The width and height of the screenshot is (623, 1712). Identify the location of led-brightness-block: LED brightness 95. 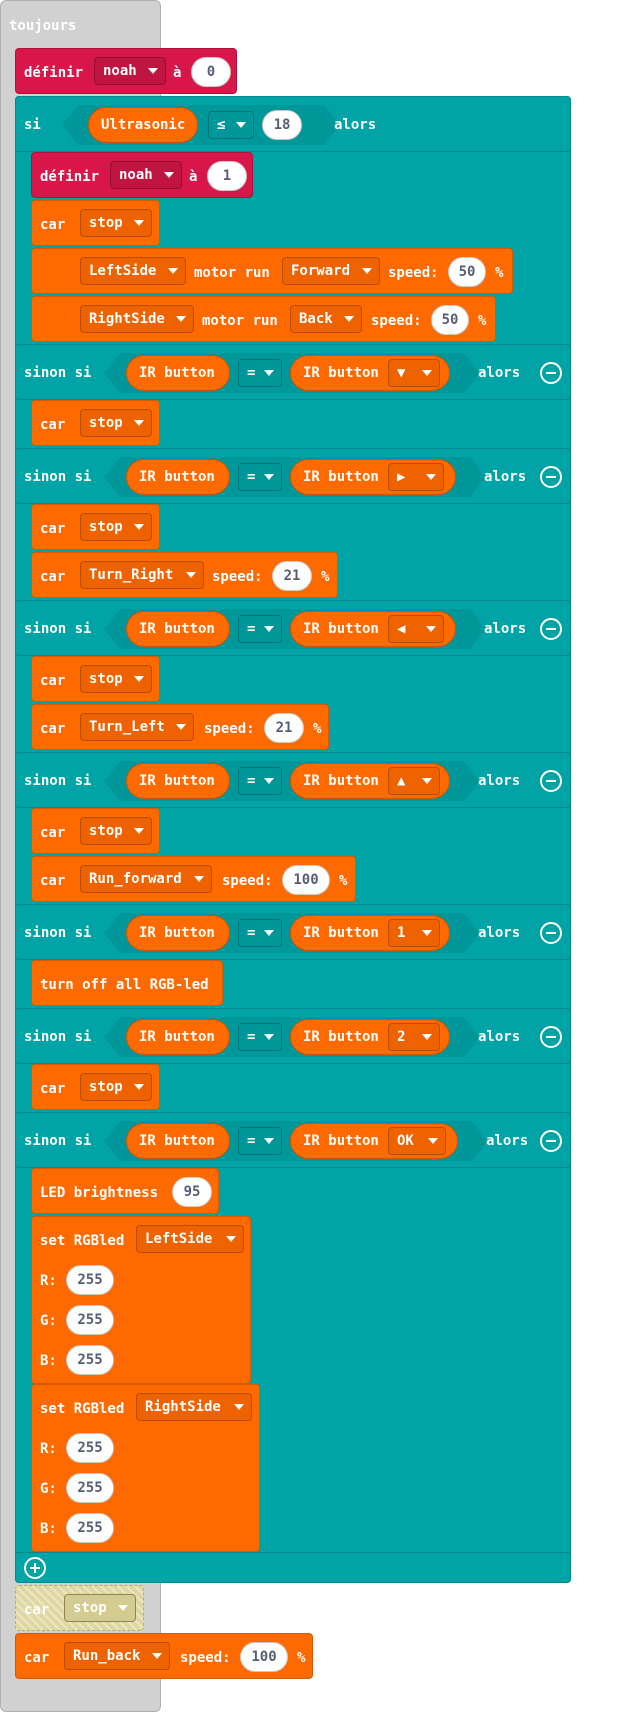
(125, 1191).